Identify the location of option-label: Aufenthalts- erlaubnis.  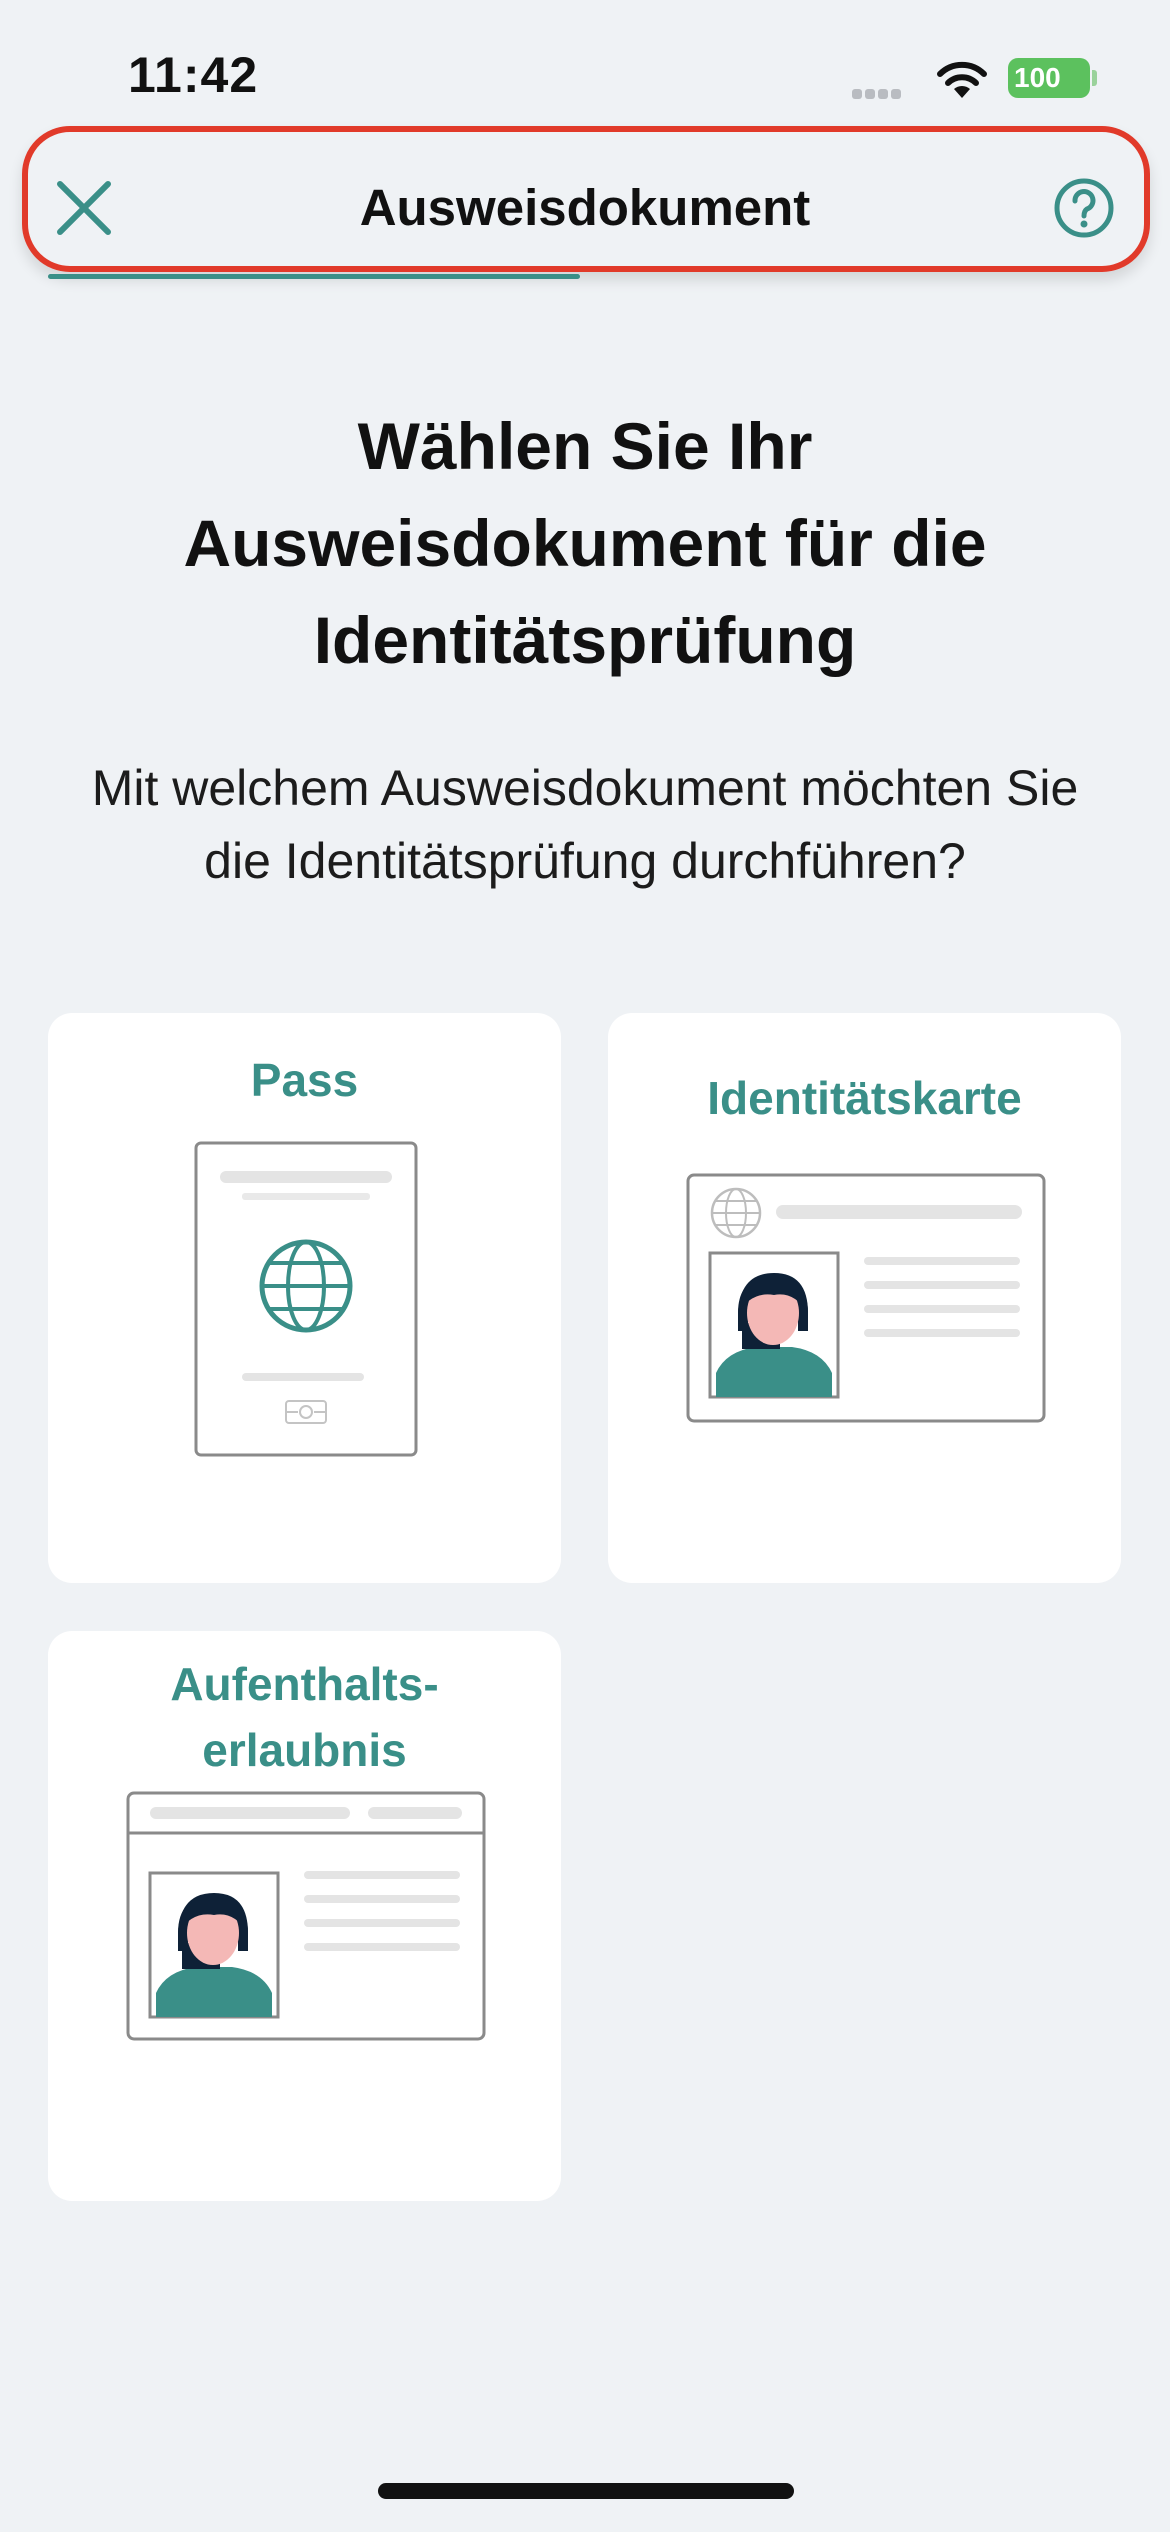
(304, 1717).